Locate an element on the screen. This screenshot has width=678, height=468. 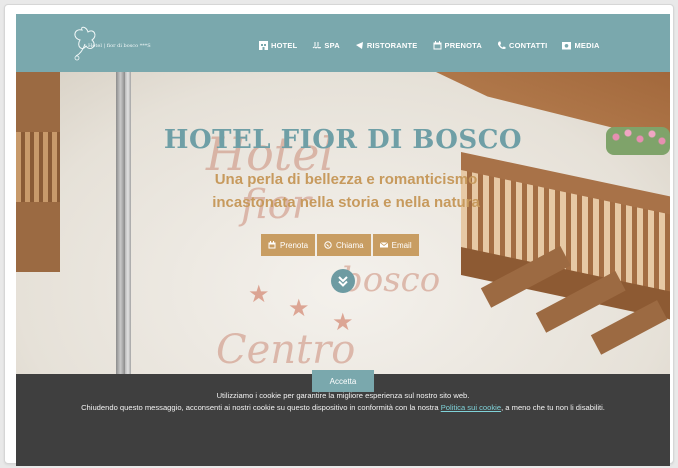
prenota-button: Prenota is located at coordinates (288, 245).